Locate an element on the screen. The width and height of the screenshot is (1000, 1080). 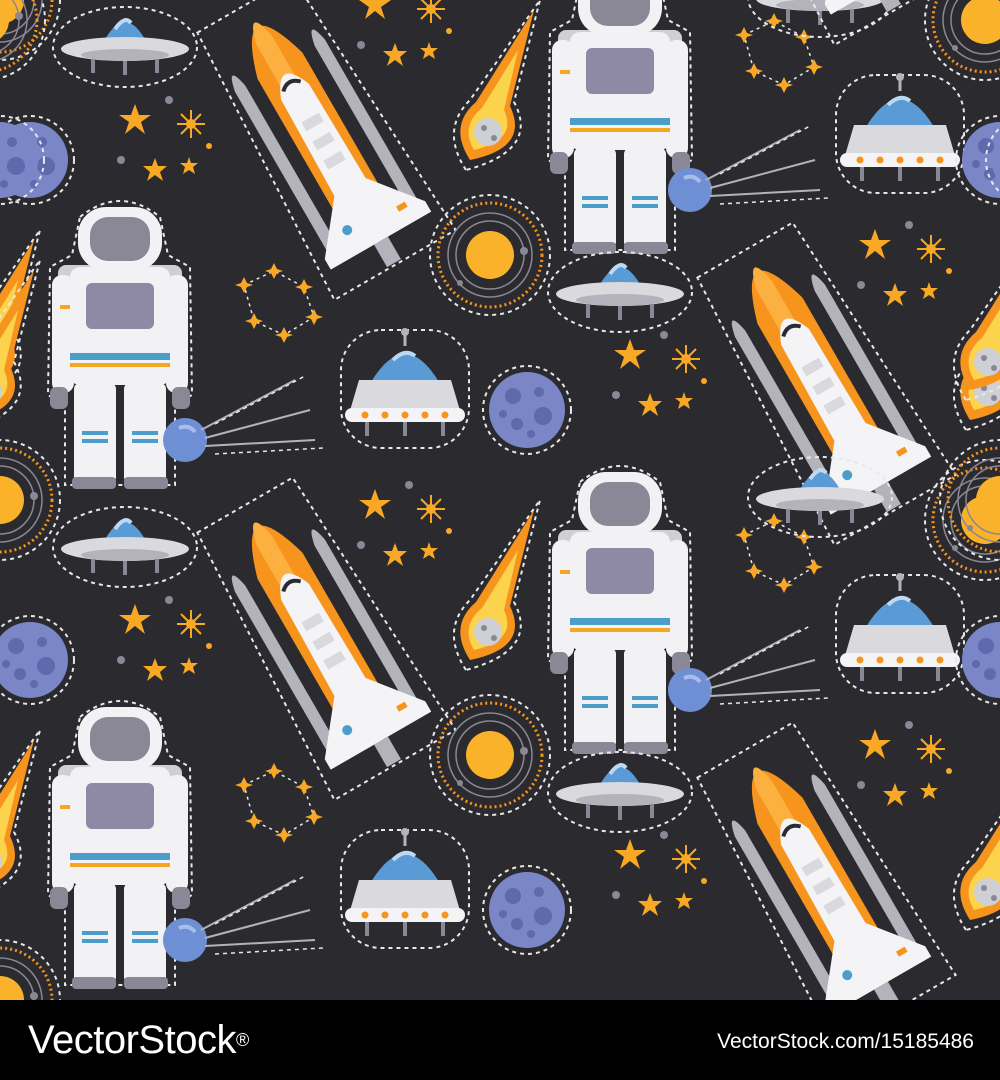
vectorstock-logo: VectorStock® is located at coordinates (138, 1040).